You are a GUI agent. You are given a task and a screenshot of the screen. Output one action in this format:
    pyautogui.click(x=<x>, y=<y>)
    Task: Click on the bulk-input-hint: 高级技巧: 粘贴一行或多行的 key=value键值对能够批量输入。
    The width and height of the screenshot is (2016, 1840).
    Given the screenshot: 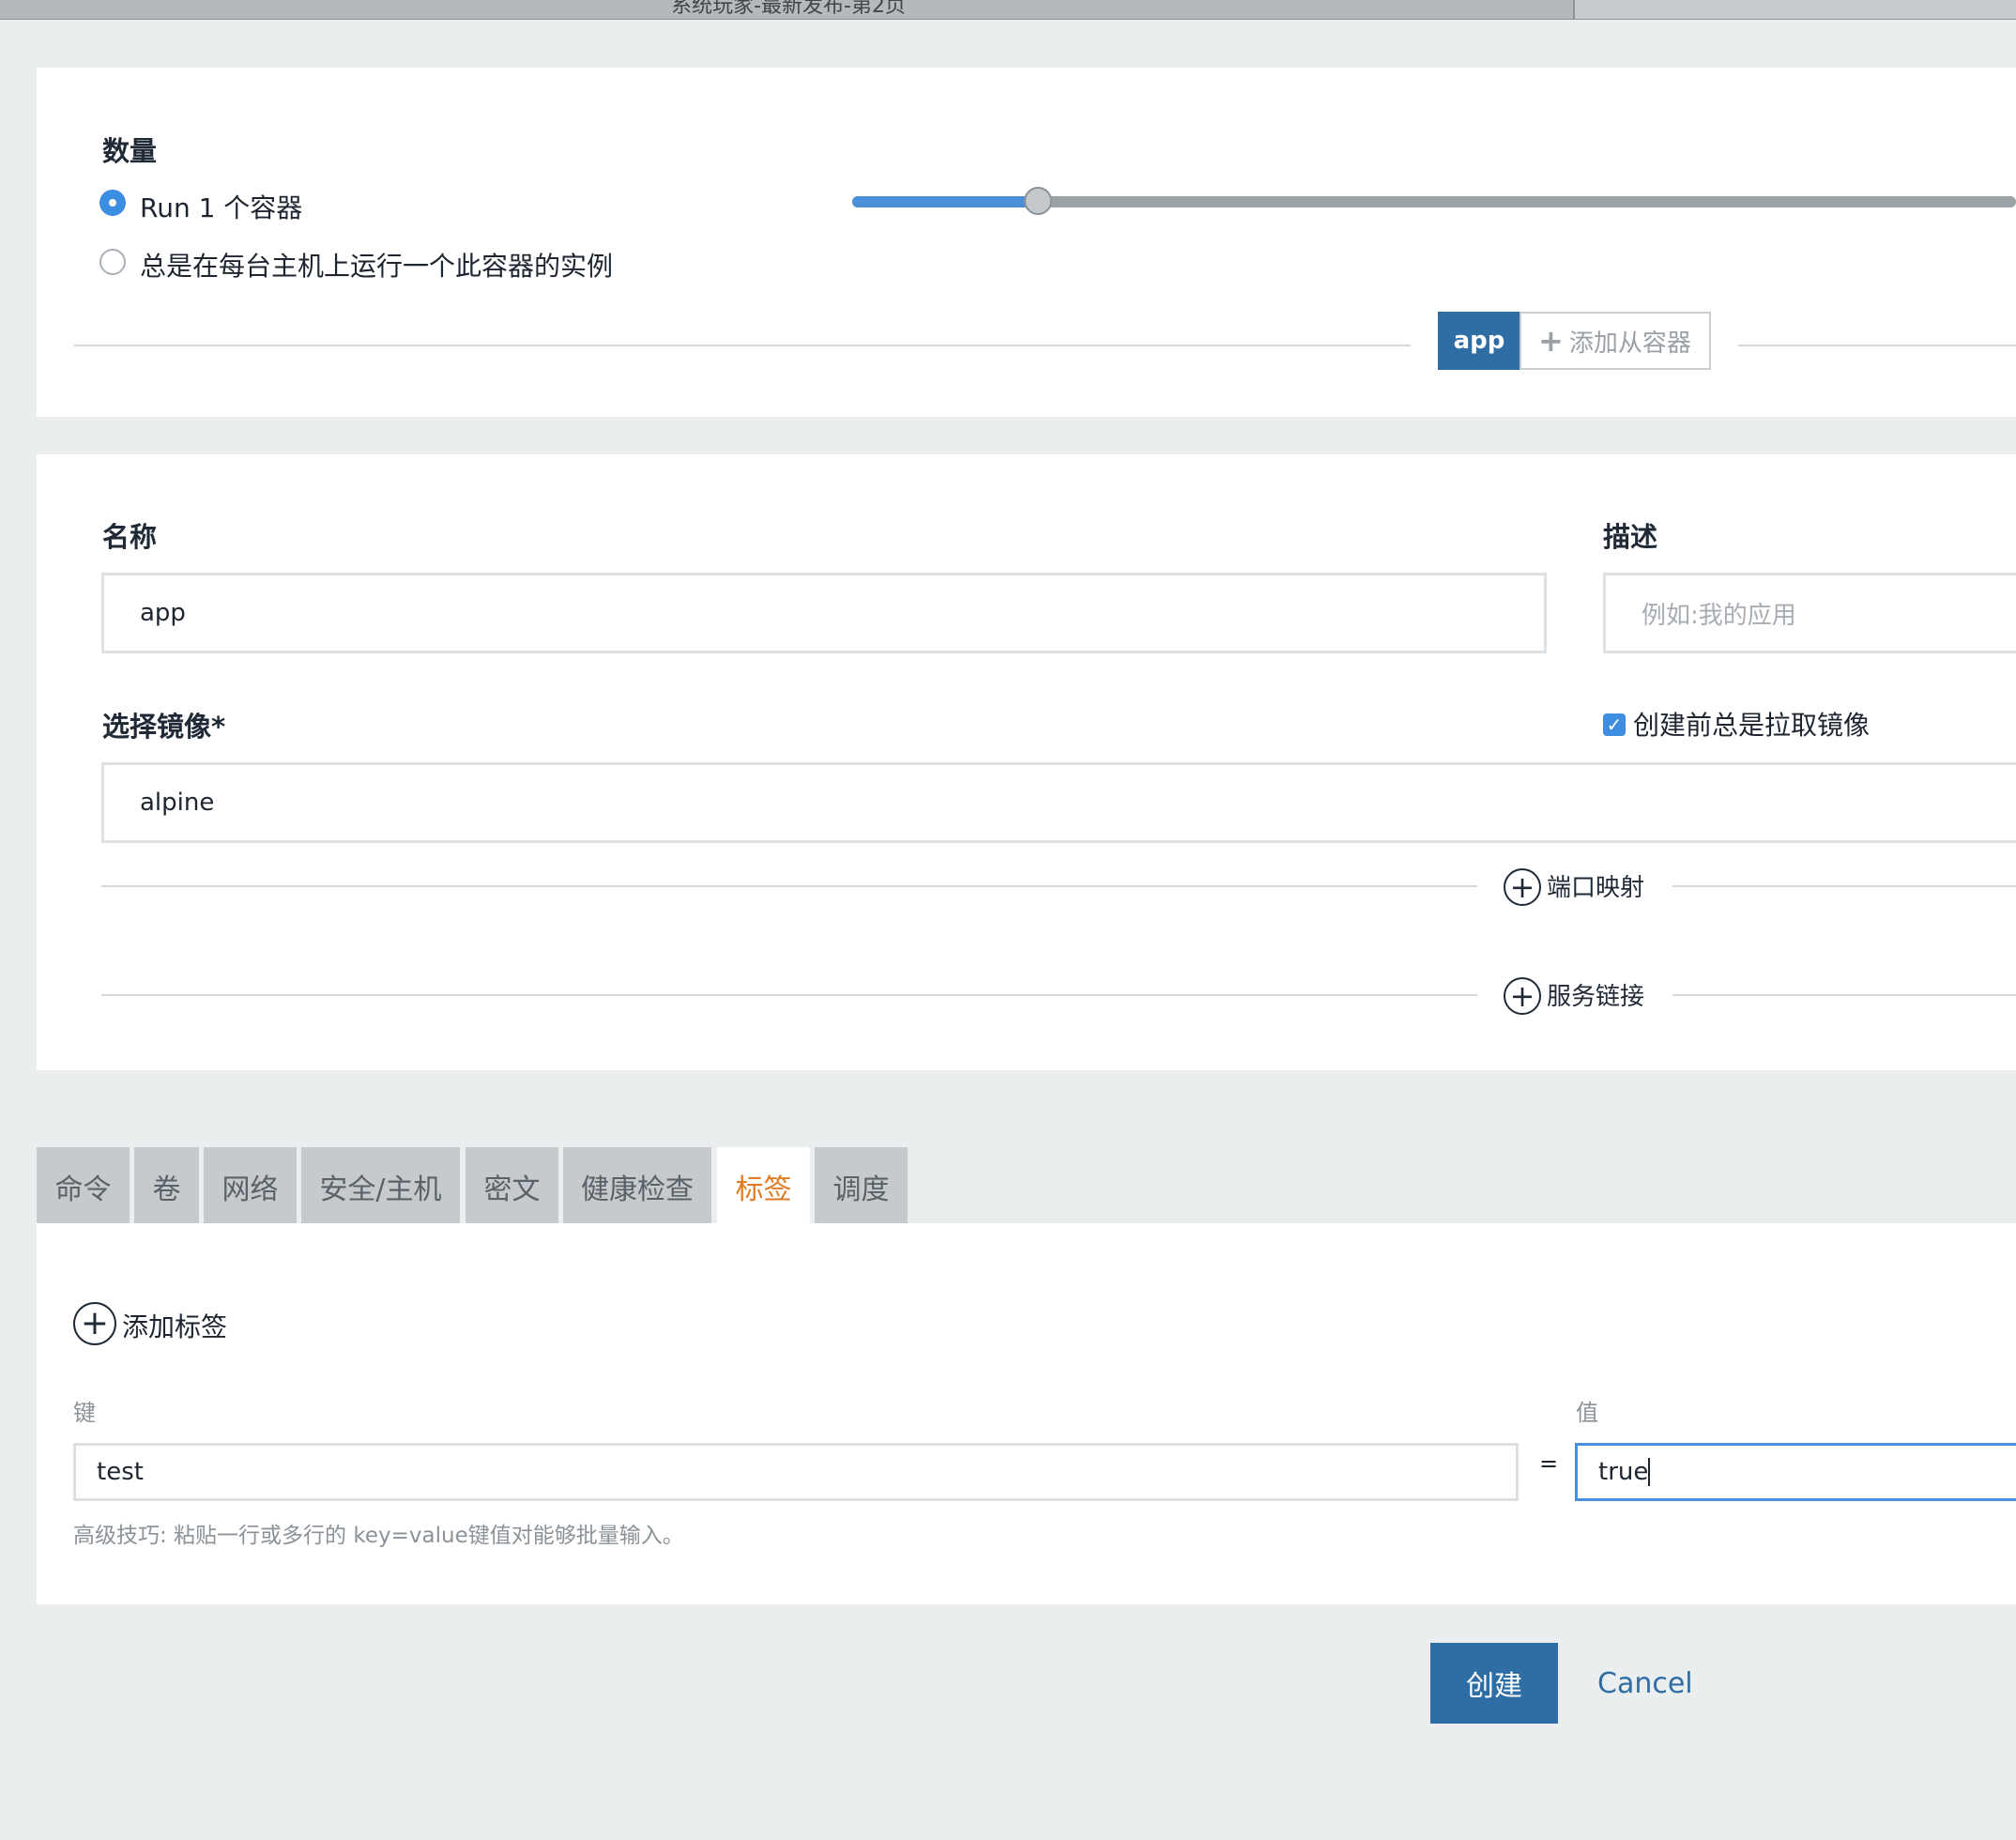 What is the action you would take?
    pyautogui.click(x=378, y=1536)
    